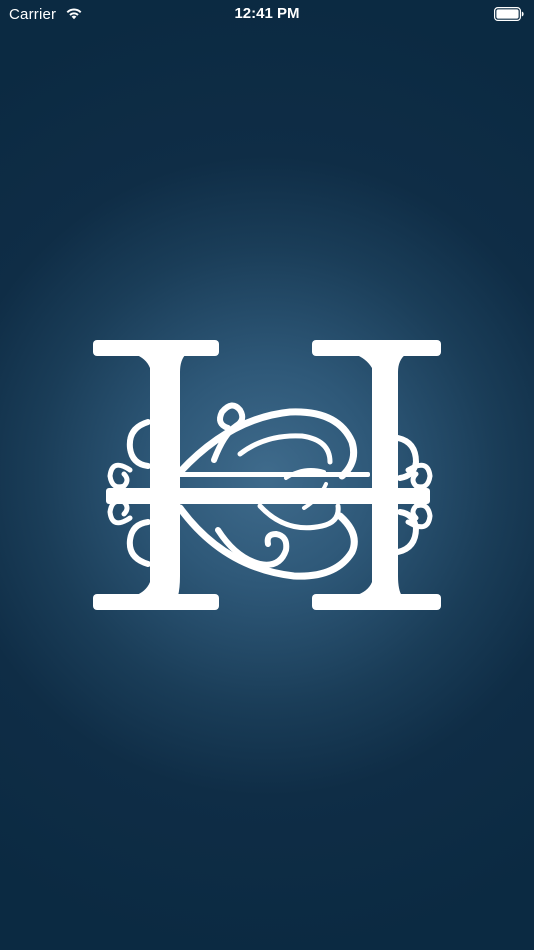  I want to click on battery-icon, so click(509, 14).